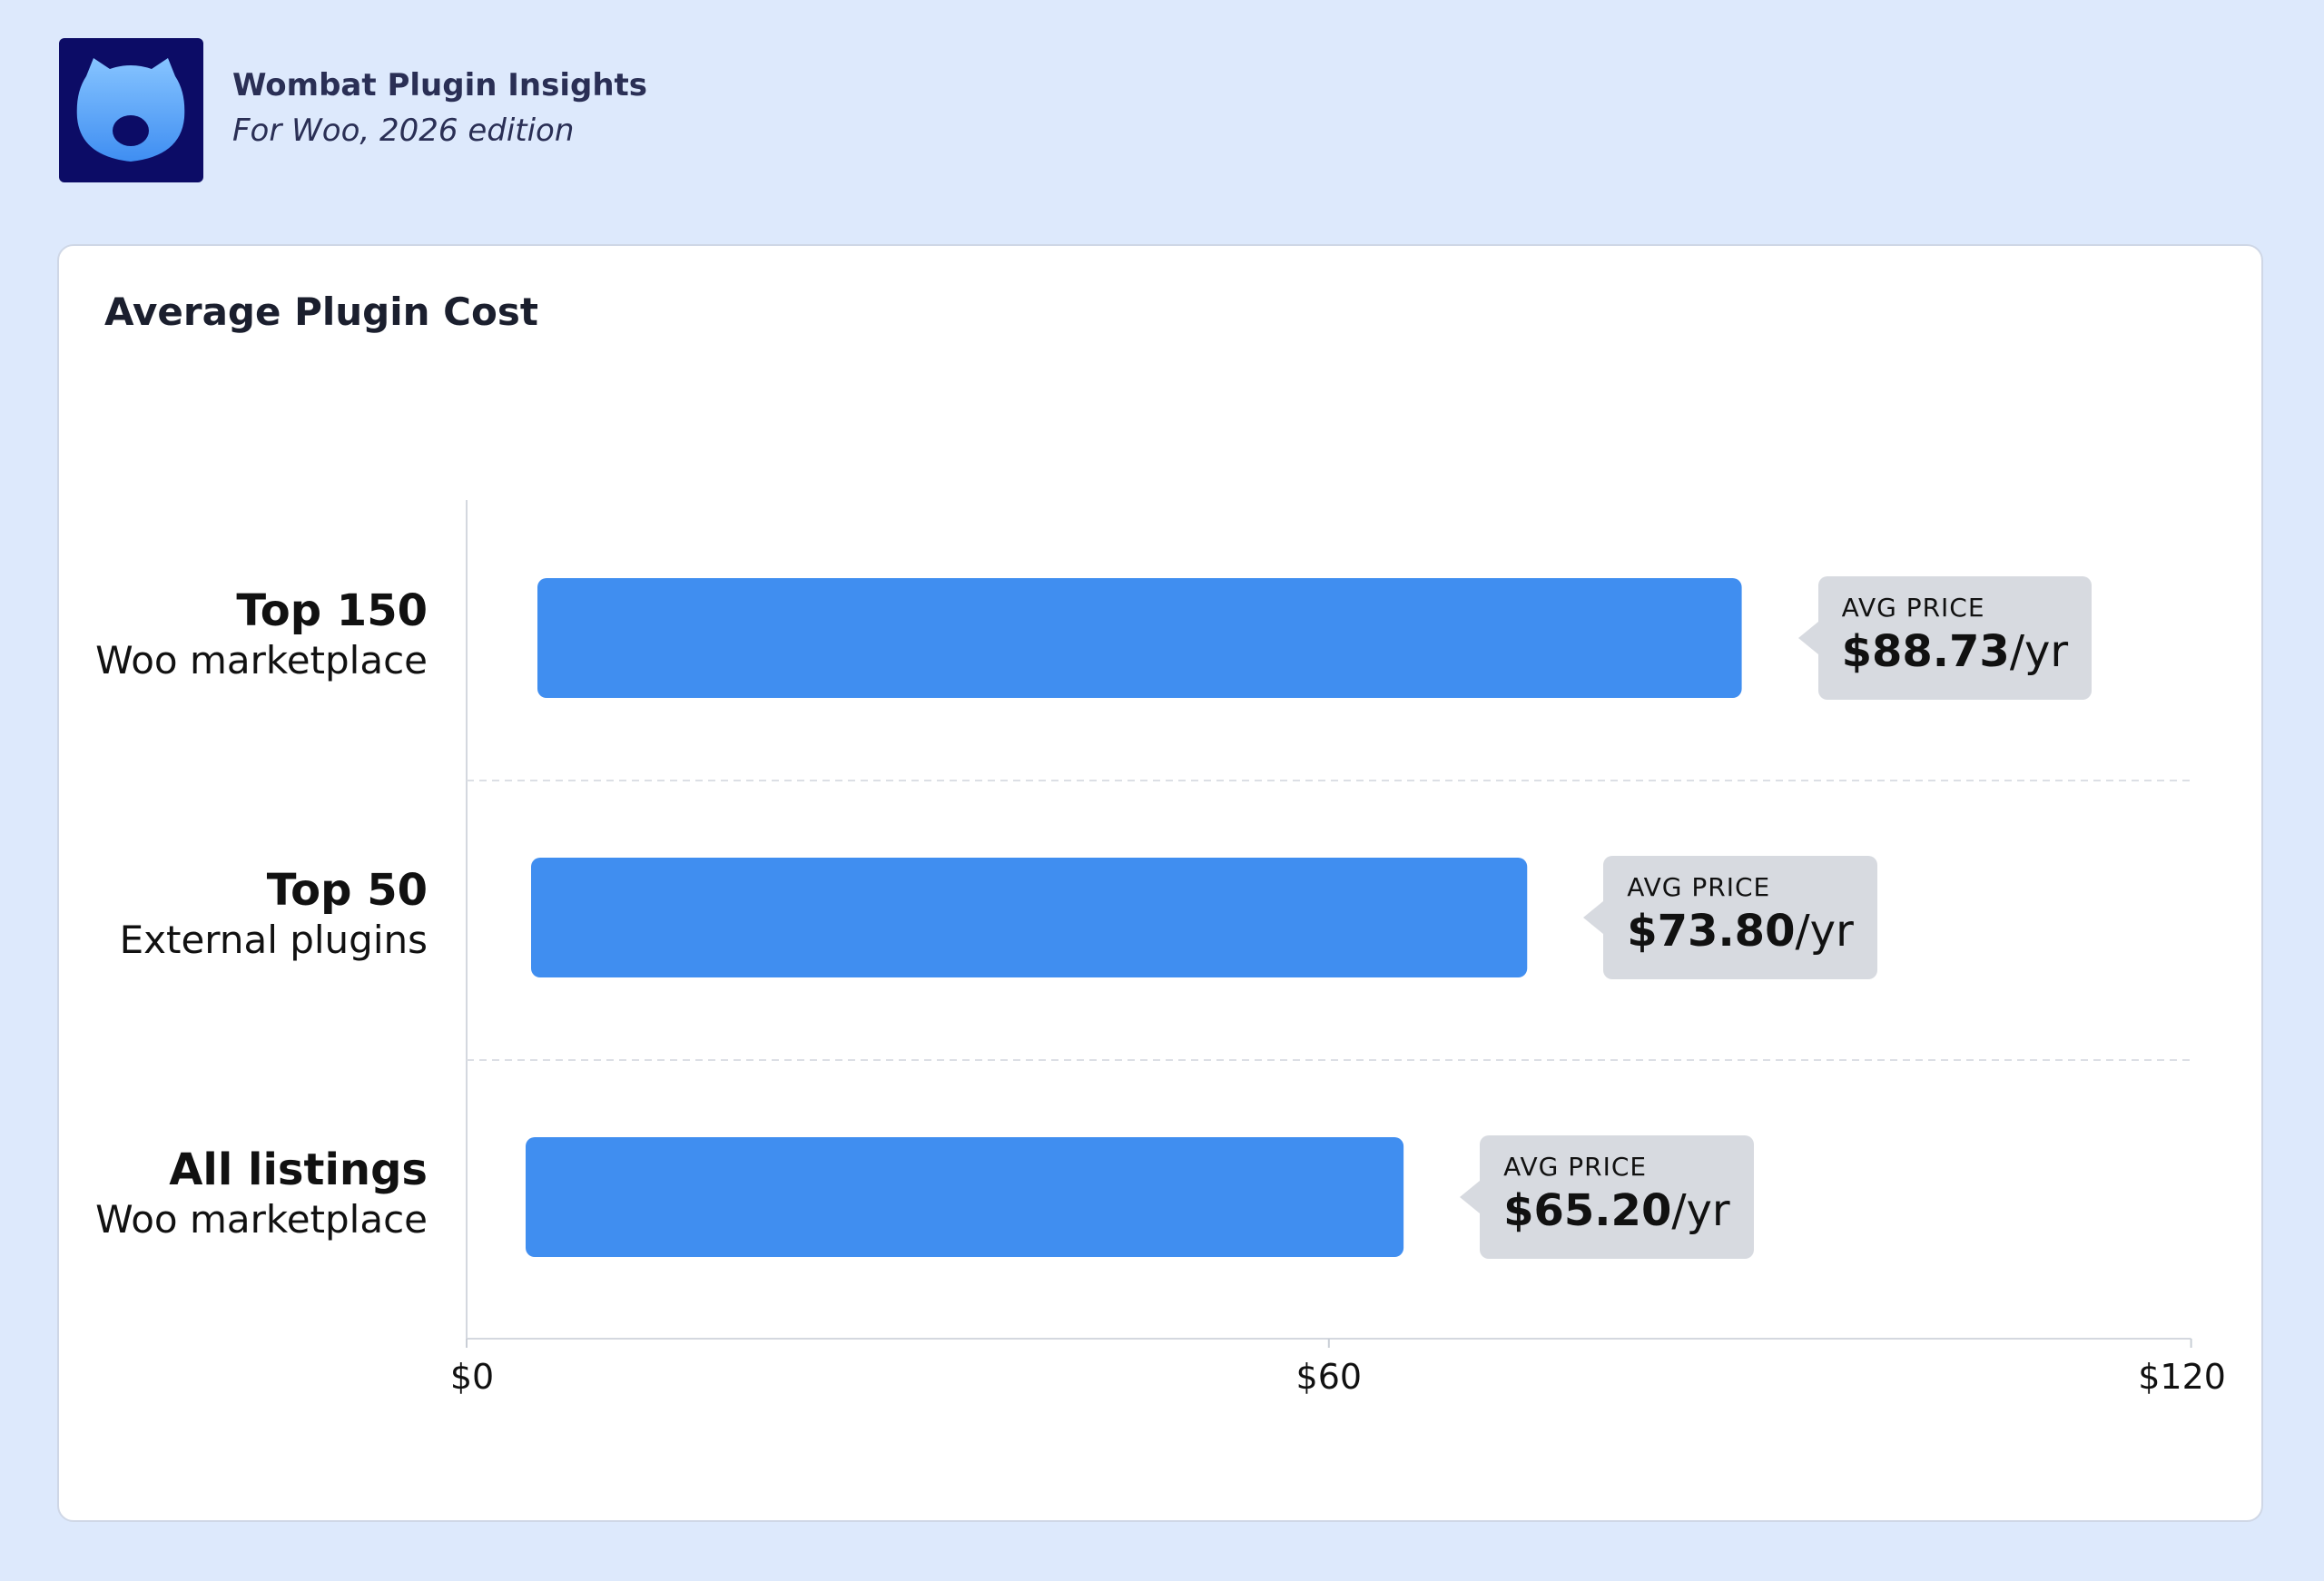  Describe the element at coordinates (472, 1377) in the screenshot. I see `x-tick-label: $0` at that location.